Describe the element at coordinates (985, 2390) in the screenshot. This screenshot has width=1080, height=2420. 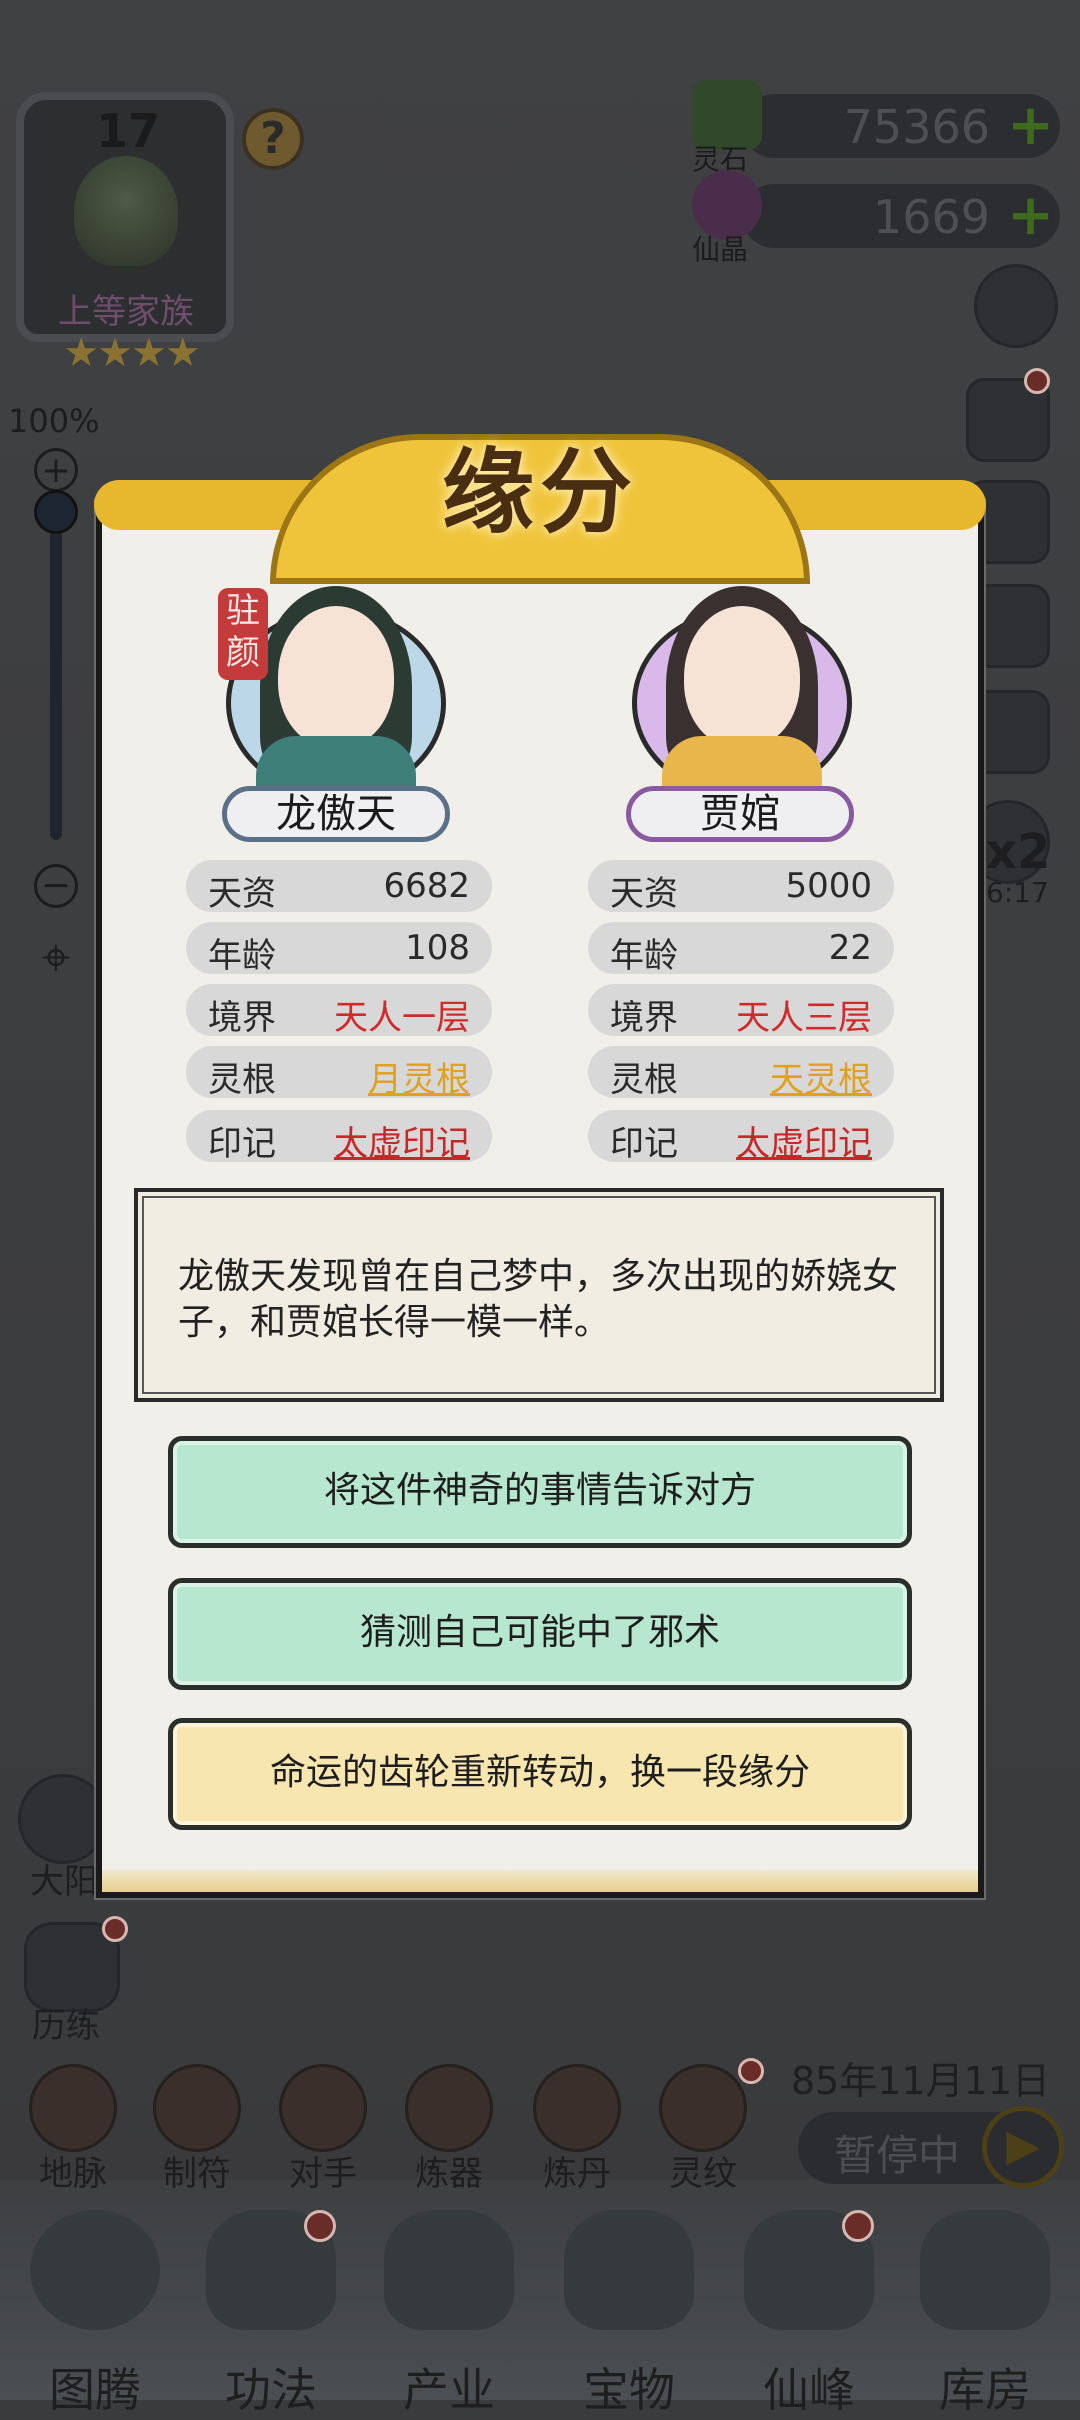
I see `tab-label: 库房` at that location.